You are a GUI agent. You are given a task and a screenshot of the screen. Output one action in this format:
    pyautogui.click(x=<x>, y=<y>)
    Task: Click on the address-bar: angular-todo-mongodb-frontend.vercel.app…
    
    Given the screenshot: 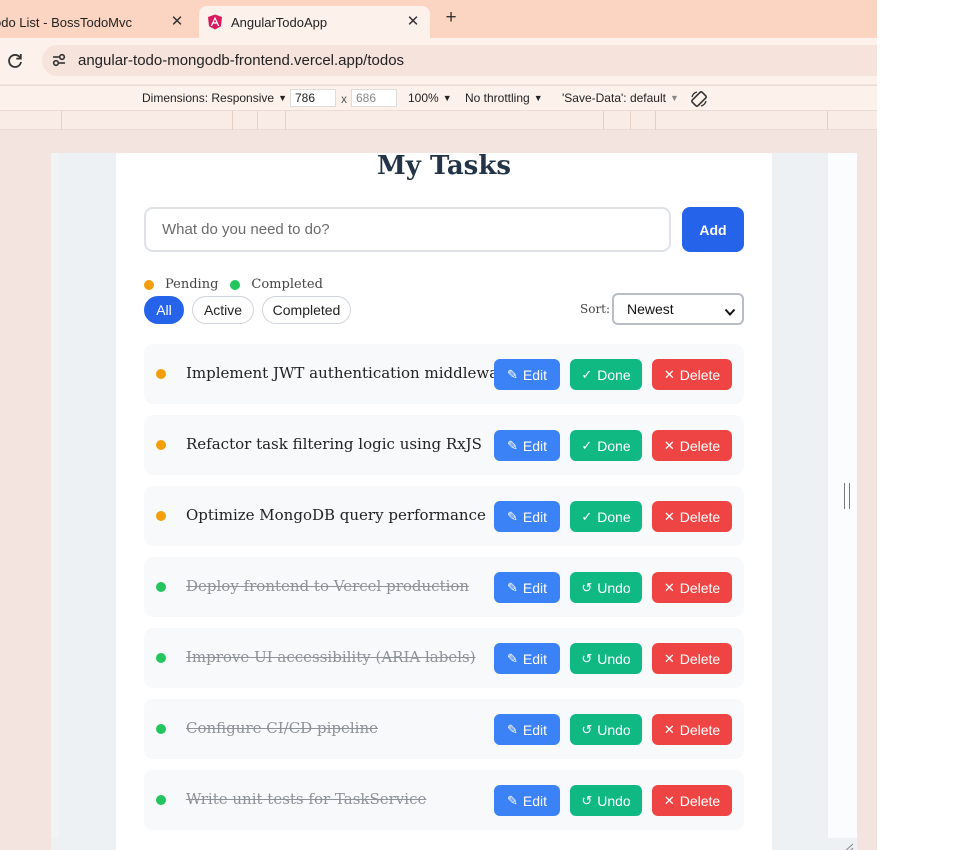 What is the action you would take?
    pyautogui.click(x=459, y=60)
    